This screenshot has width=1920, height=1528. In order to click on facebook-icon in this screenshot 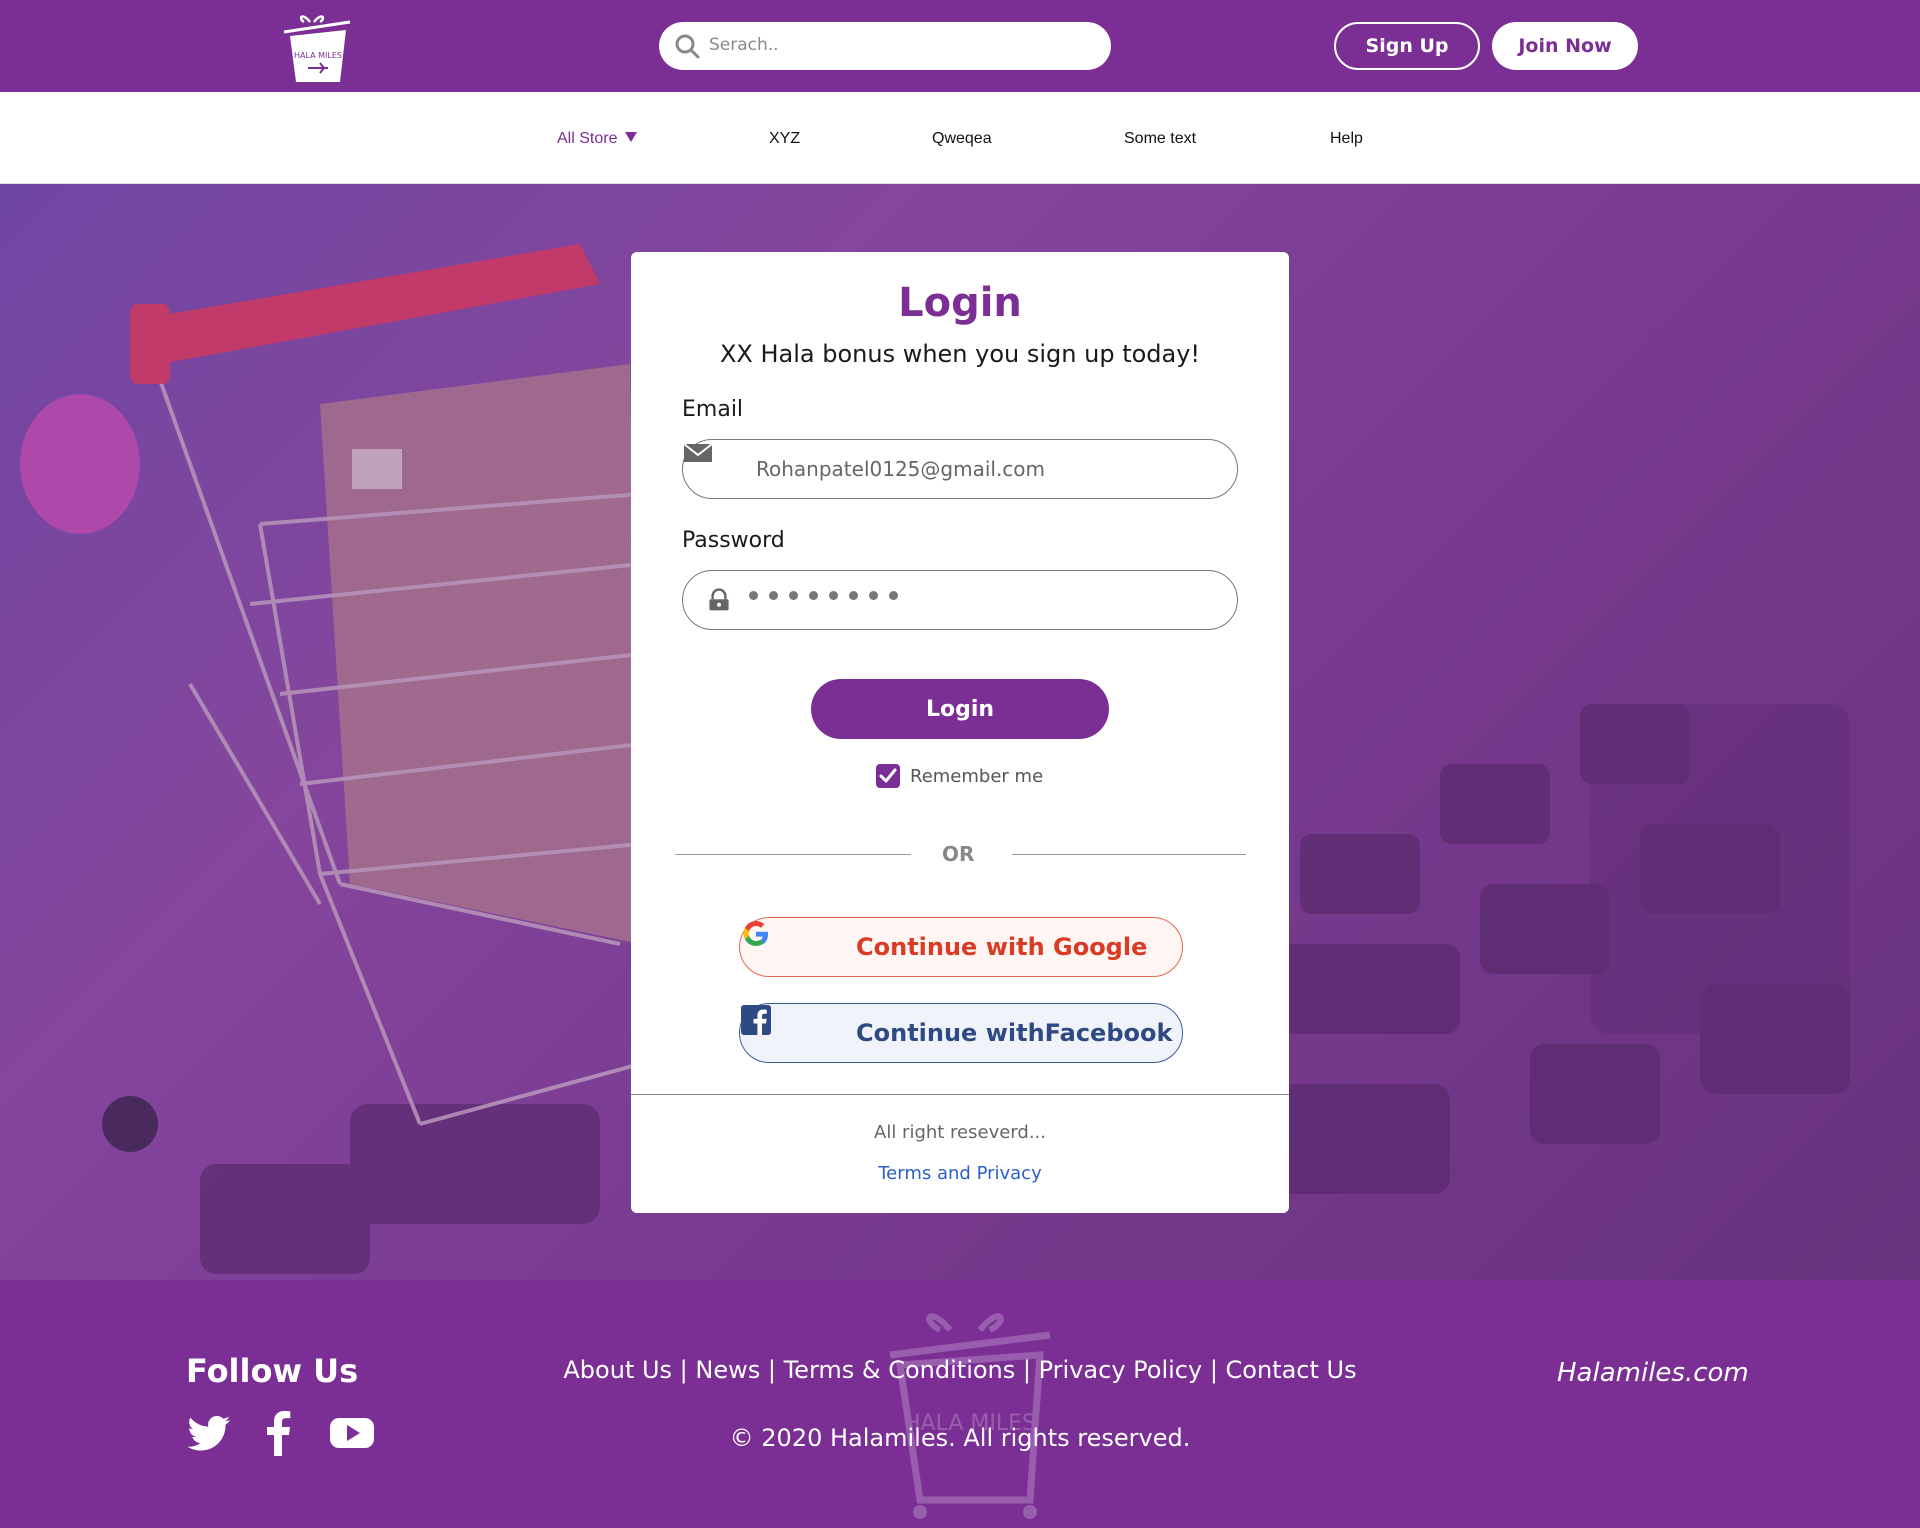, I will do `click(756, 1020)`.